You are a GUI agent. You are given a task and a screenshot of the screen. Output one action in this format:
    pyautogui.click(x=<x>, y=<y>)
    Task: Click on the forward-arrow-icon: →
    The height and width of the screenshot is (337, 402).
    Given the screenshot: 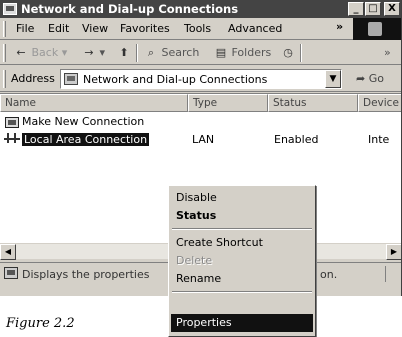 What is the action you would take?
    pyautogui.click(x=89, y=52)
    